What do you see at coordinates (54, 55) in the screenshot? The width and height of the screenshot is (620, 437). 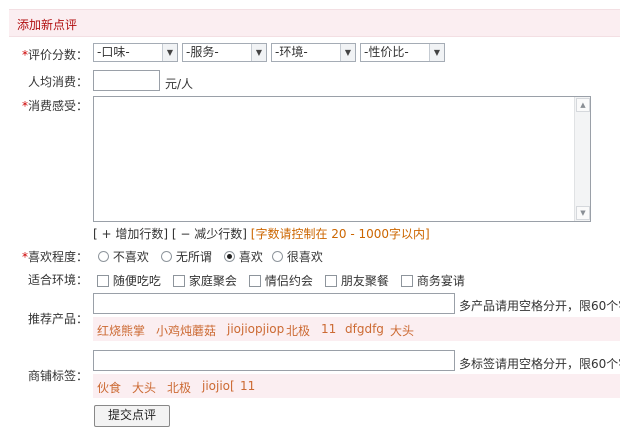 I see `rating-label: *评价分数：` at bounding box center [54, 55].